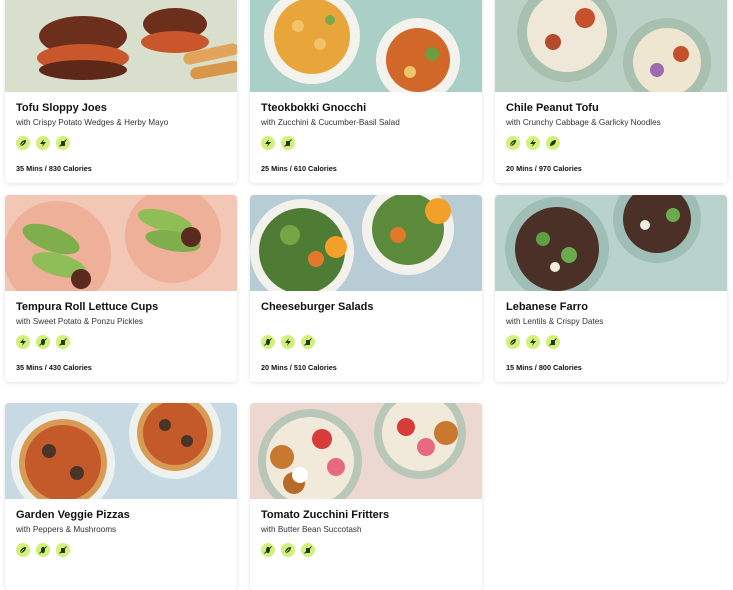  Describe the element at coordinates (544, 168) in the screenshot. I see `recipe-meta: 20 Mins / 970 Calories` at that location.